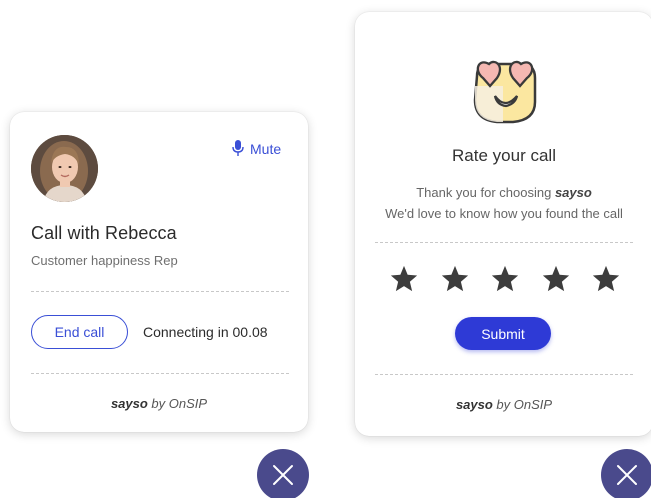 Image resolution: width=651 pixels, height=498 pixels. I want to click on mute-button: Mute, so click(256, 148).